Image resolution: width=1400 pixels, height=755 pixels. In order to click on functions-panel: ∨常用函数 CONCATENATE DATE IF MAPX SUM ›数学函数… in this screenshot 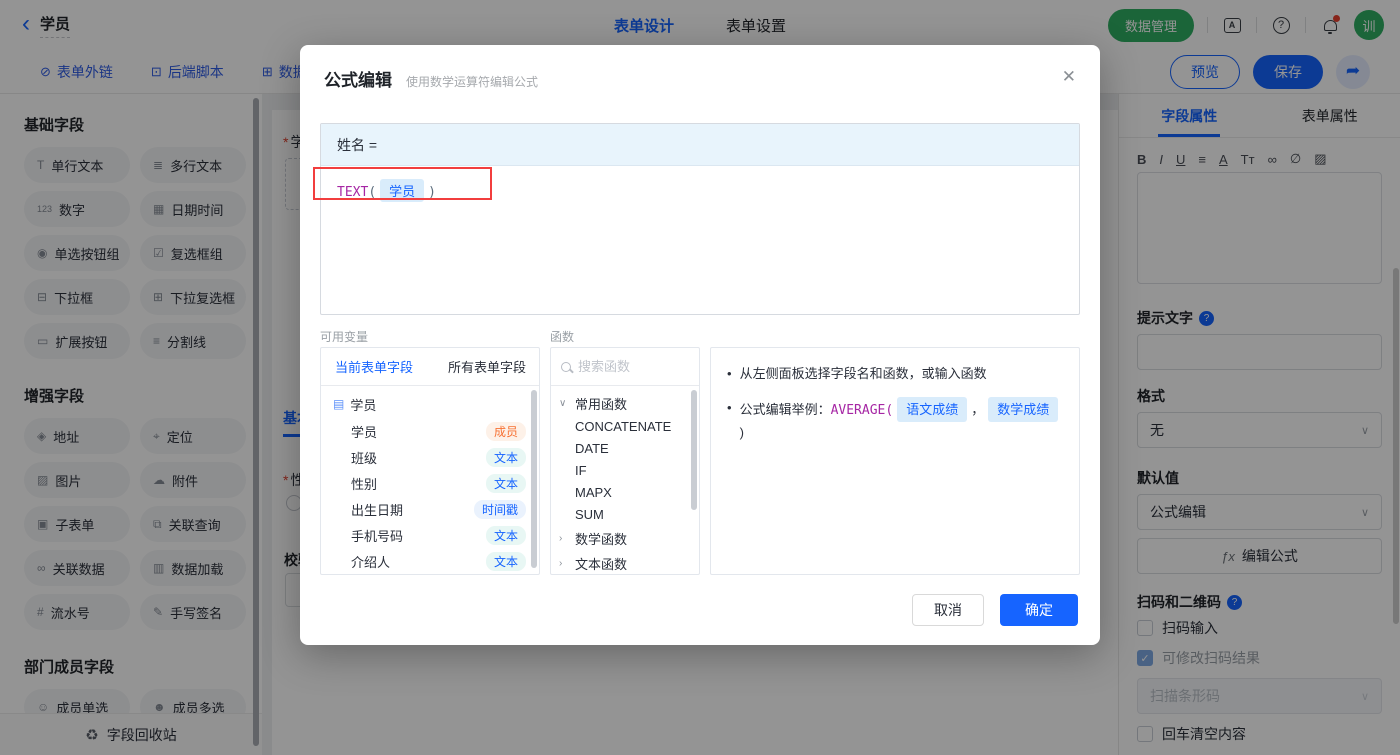, I will do `click(625, 461)`.